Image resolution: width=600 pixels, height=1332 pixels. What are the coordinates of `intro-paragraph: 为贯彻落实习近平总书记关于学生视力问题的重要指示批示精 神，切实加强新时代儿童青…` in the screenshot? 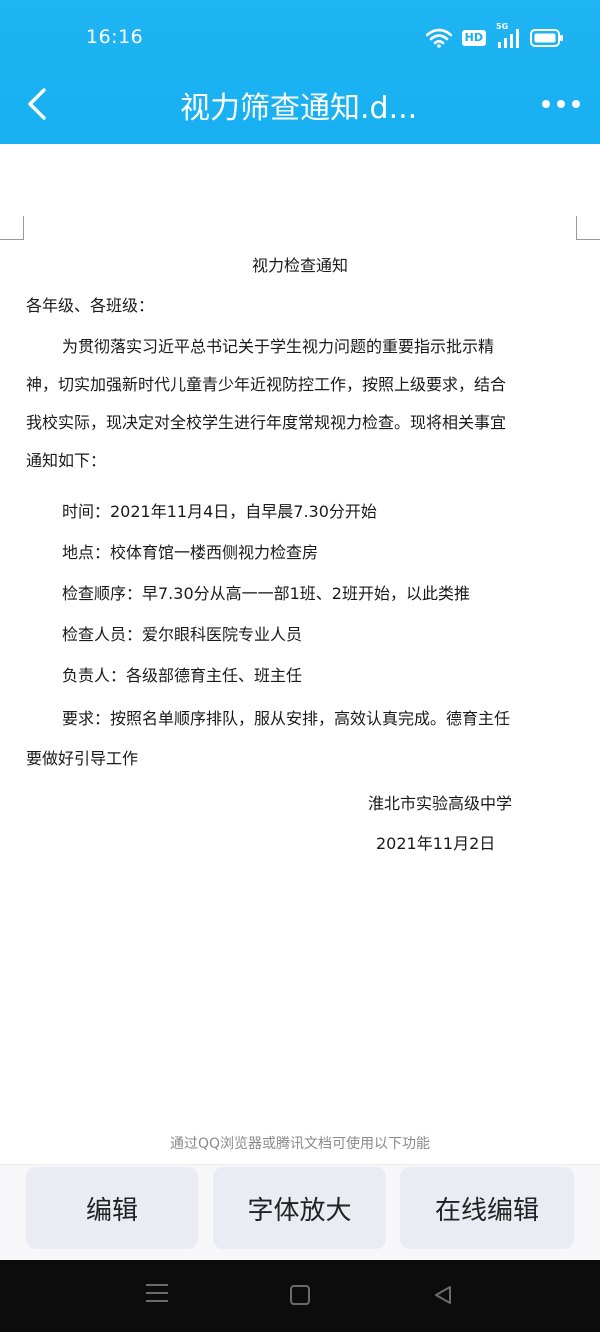 It's located at (300, 404).